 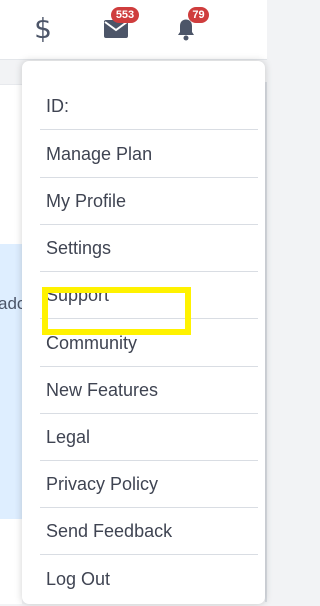 What do you see at coordinates (125, 15) in the screenshot?
I see `messages-count-badge: 553` at bounding box center [125, 15].